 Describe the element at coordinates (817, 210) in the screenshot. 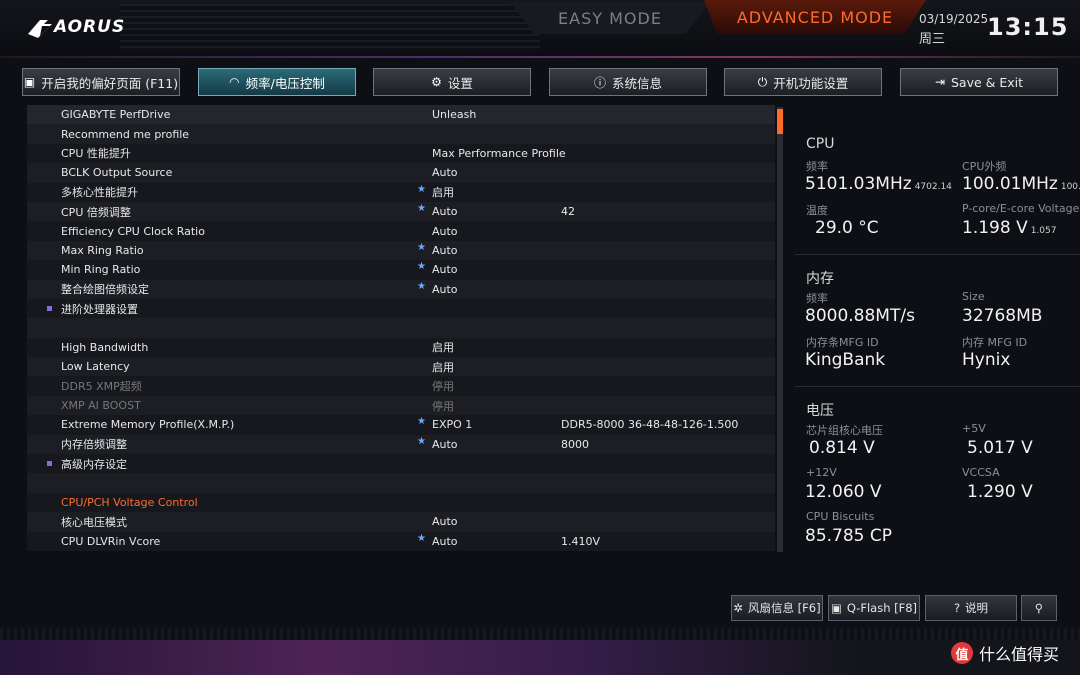

I see `cpu-temp-label: 温度` at that location.